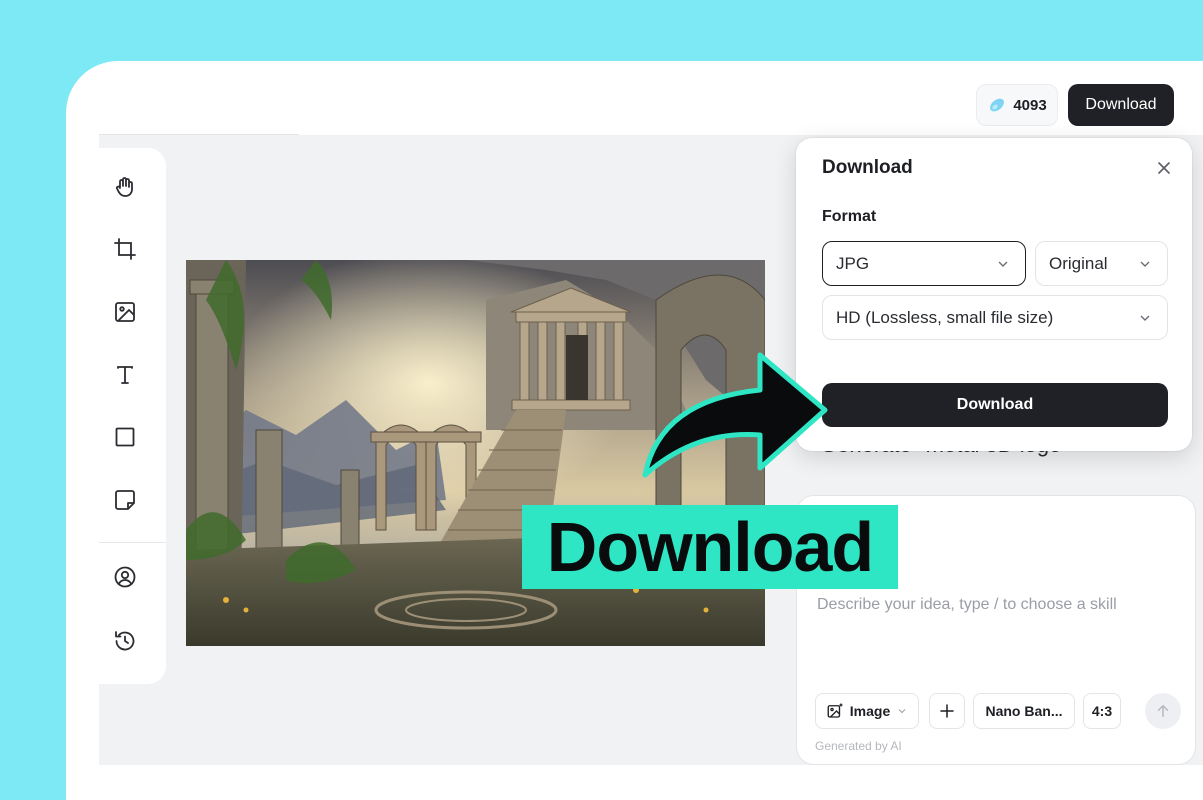 The image size is (1203, 800). What do you see at coordinates (945, 317) in the screenshot?
I see `quality-value: HD (Lossless, small file size)` at bounding box center [945, 317].